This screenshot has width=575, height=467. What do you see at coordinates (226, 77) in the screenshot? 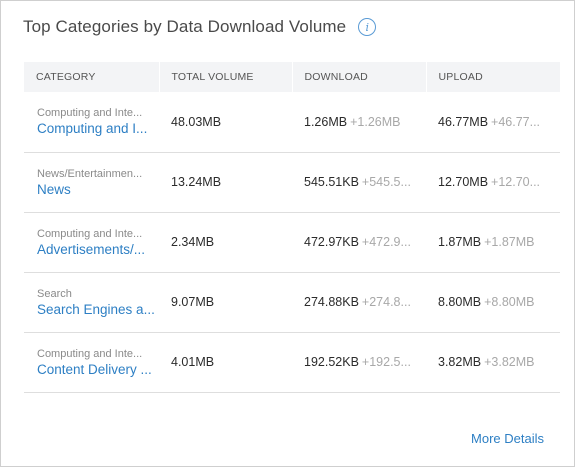
I see `header-total-volume: TOTAL VOLUME` at bounding box center [226, 77].